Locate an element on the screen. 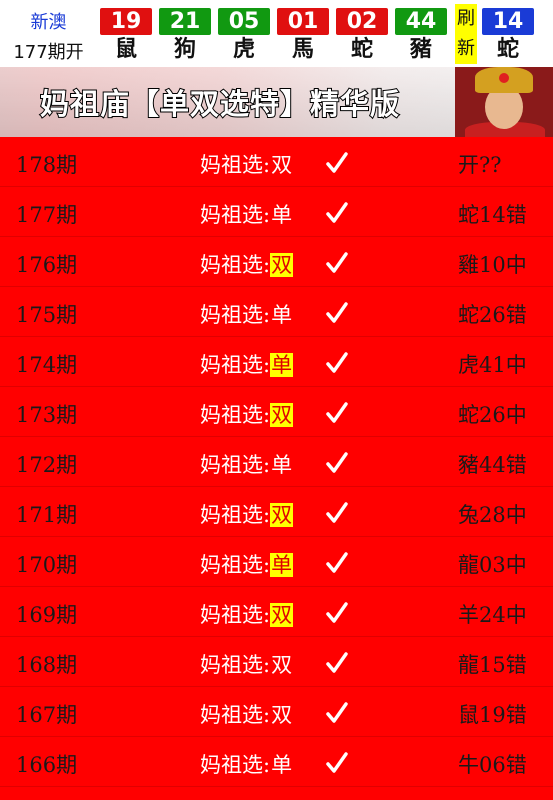  table-row: 178期 妈祖选:双 开?? is located at coordinates (276, 162).